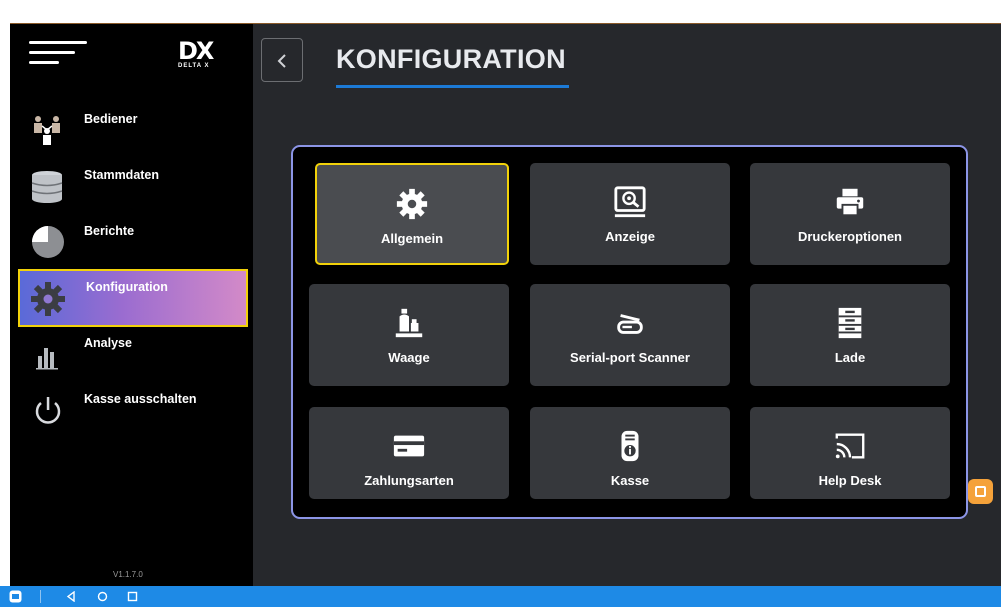 The width and height of the screenshot is (1001, 607). I want to click on tile-lade: Lade, so click(850, 335).